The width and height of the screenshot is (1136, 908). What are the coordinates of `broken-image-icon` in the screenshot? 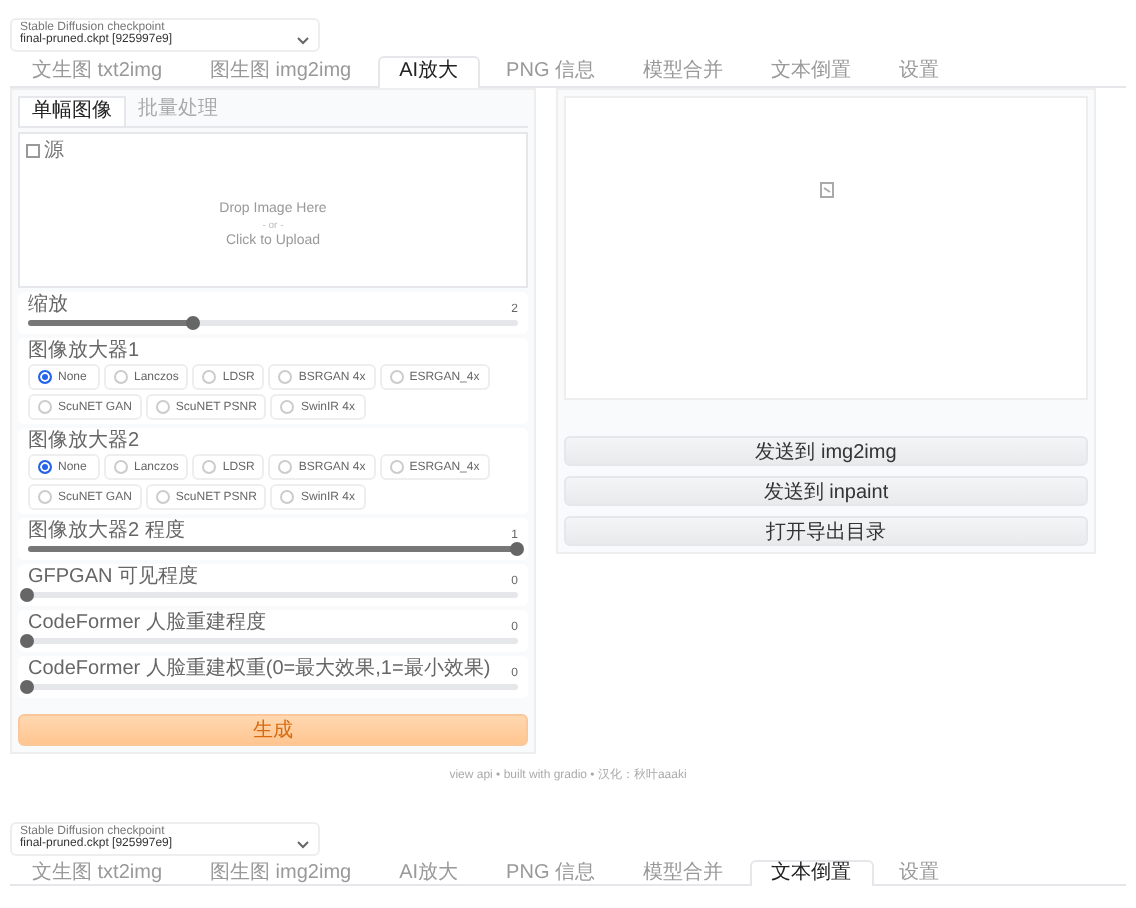 It's located at (826, 190).